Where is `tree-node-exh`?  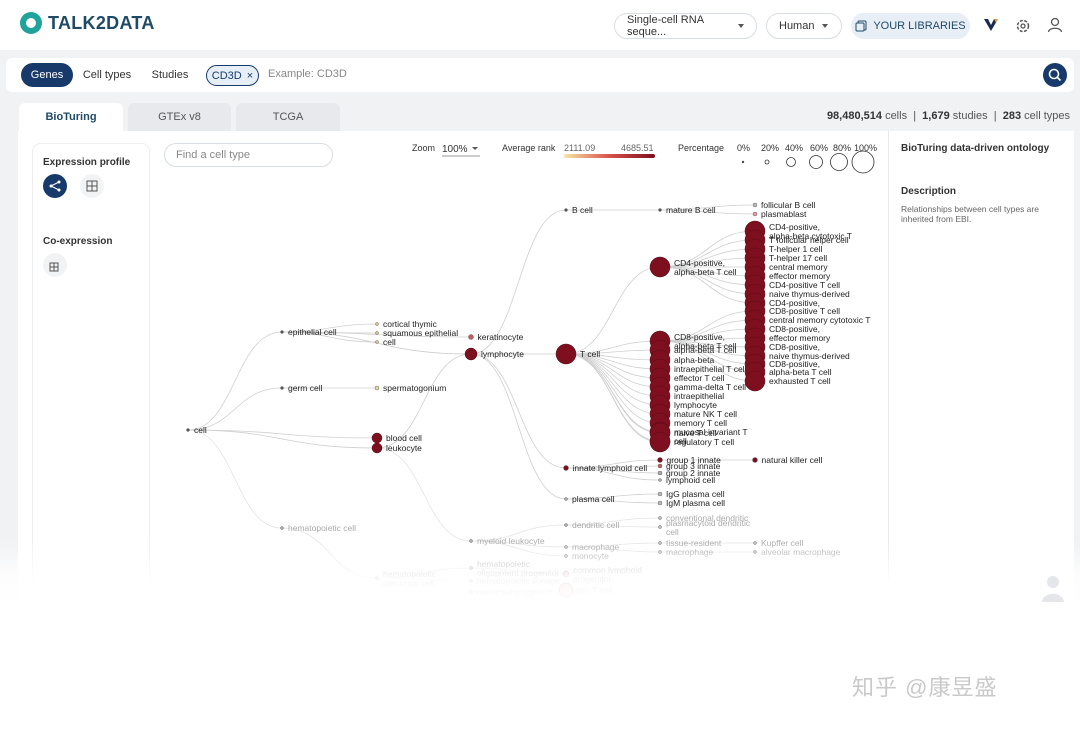
tree-node-exh is located at coordinates (755, 381).